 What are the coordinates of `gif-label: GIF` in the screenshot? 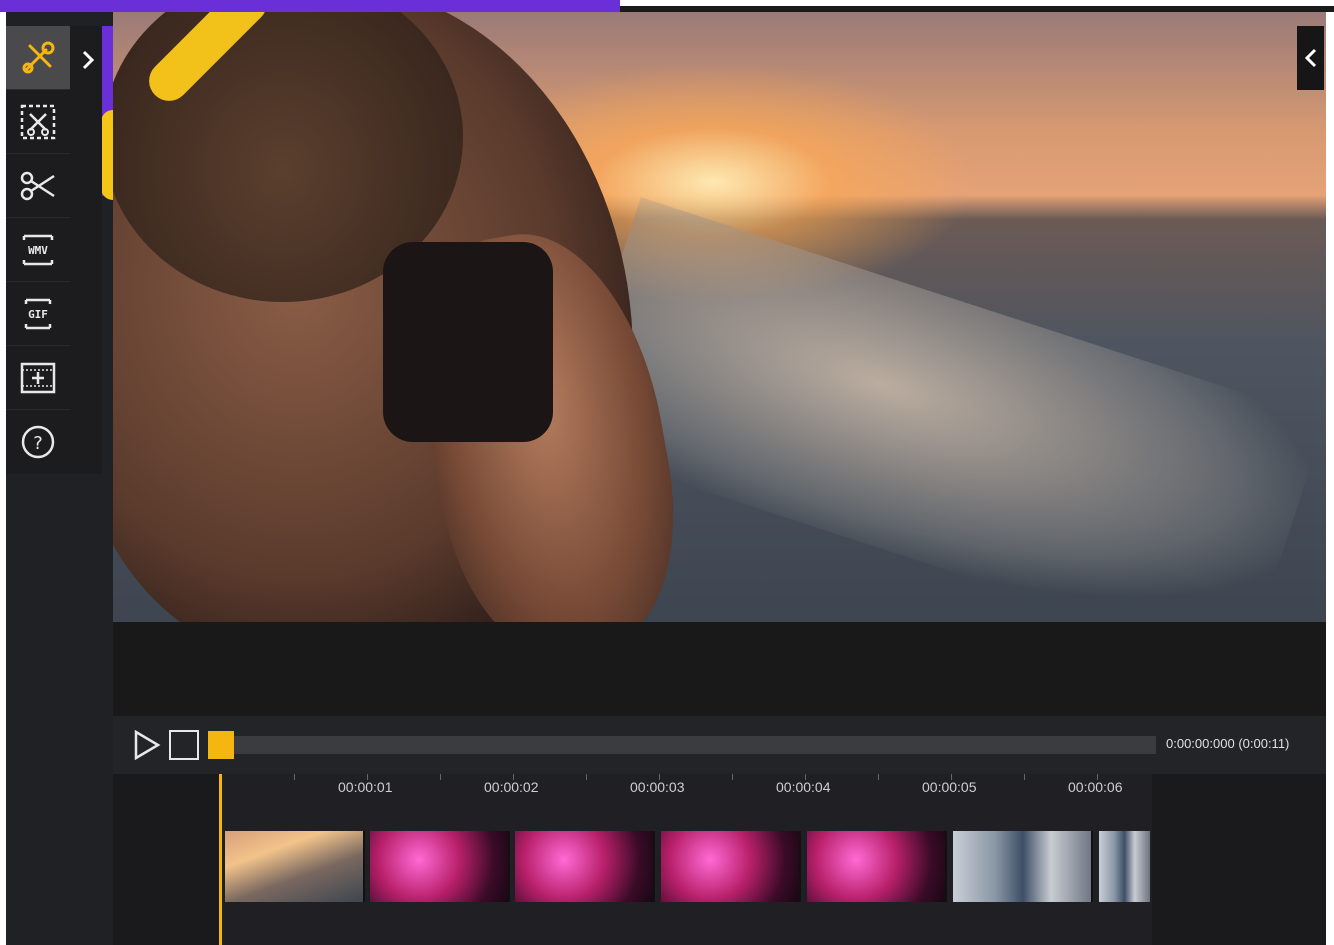 It's located at (38, 314).